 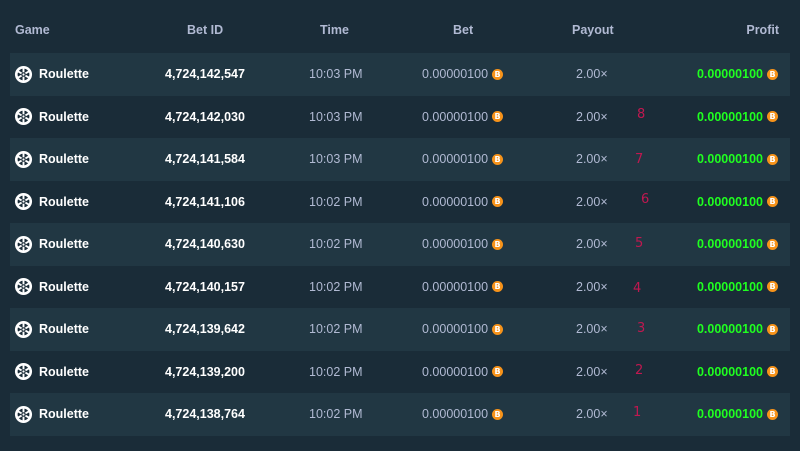 What do you see at coordinates (639, 159) in the screenshot?
I see `handwritten-annotation: 7` at bounding box center [639, 159].